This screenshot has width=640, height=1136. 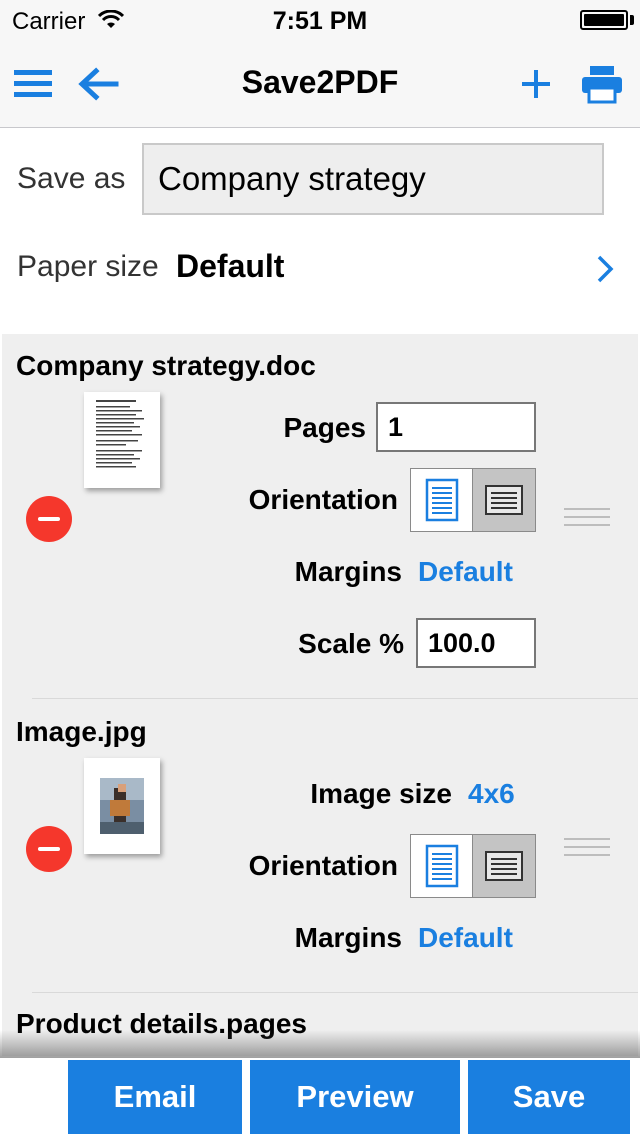 What do you see at coordinates (604, 20) in the screenshot?
I see `battery-icon` at bounding box center [604, 20].